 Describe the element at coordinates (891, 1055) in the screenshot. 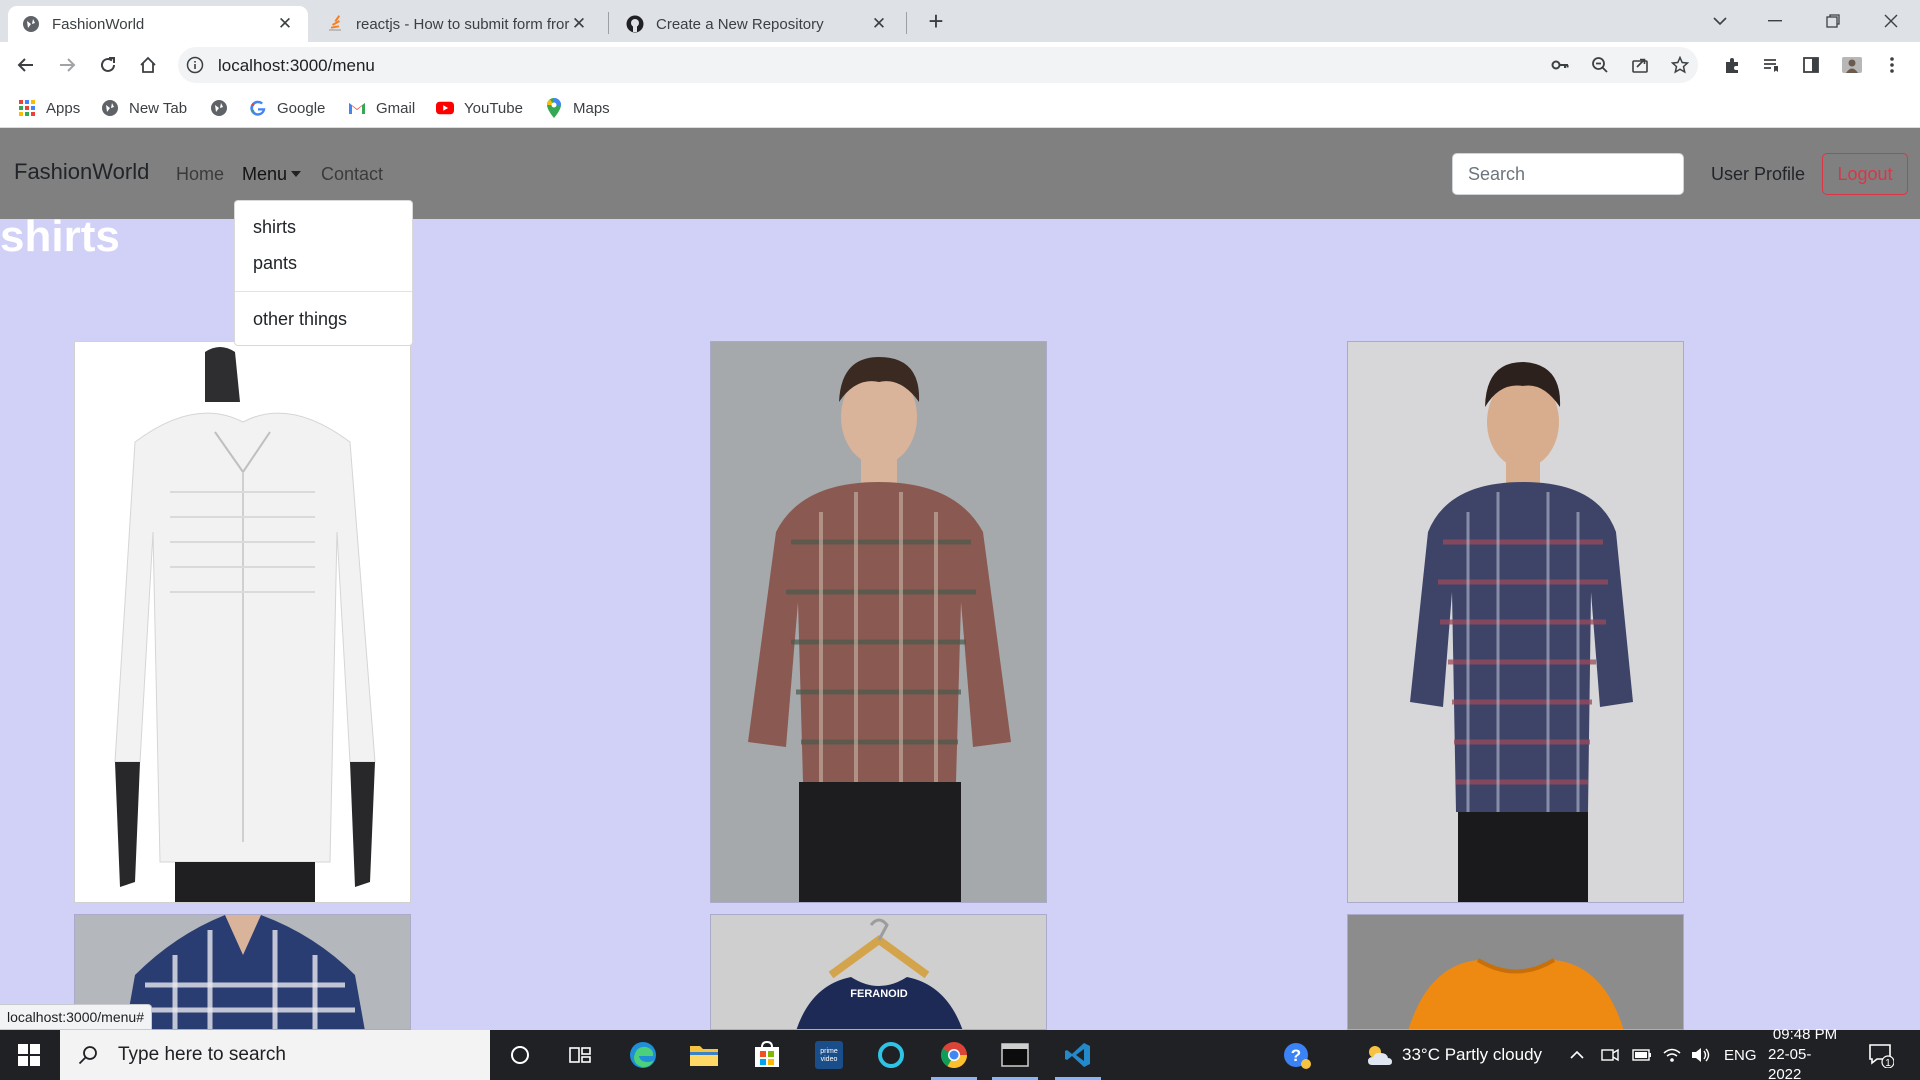

I see `alexa-icon` at that location.